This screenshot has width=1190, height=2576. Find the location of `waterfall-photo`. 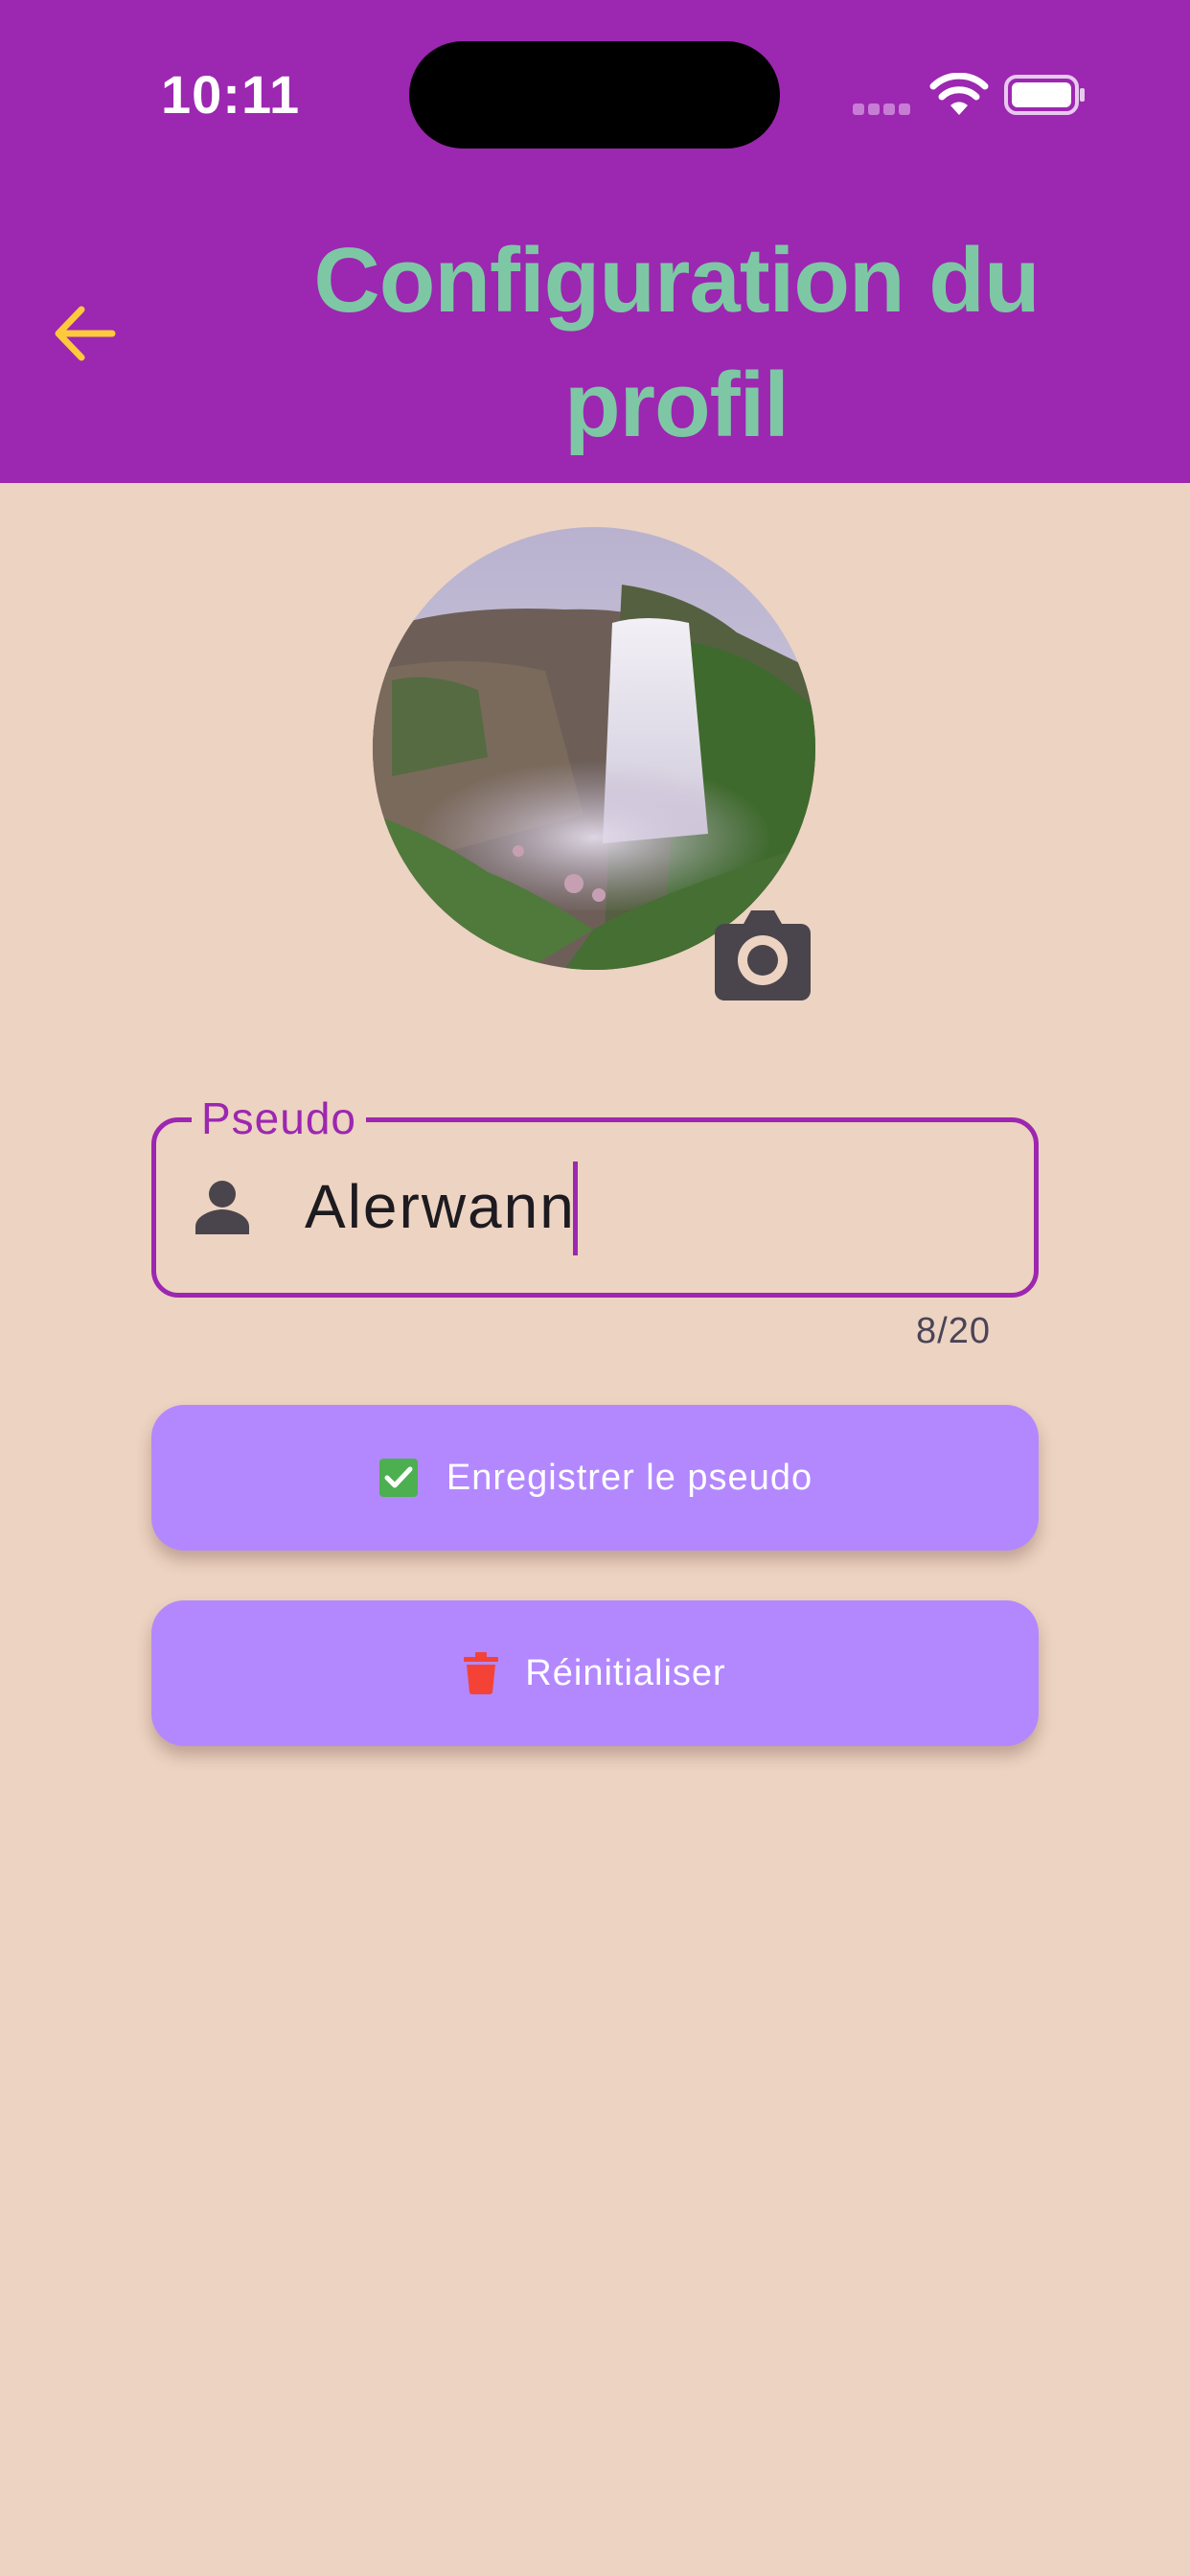

waterfall-photo is located at coordinates (594, 748).